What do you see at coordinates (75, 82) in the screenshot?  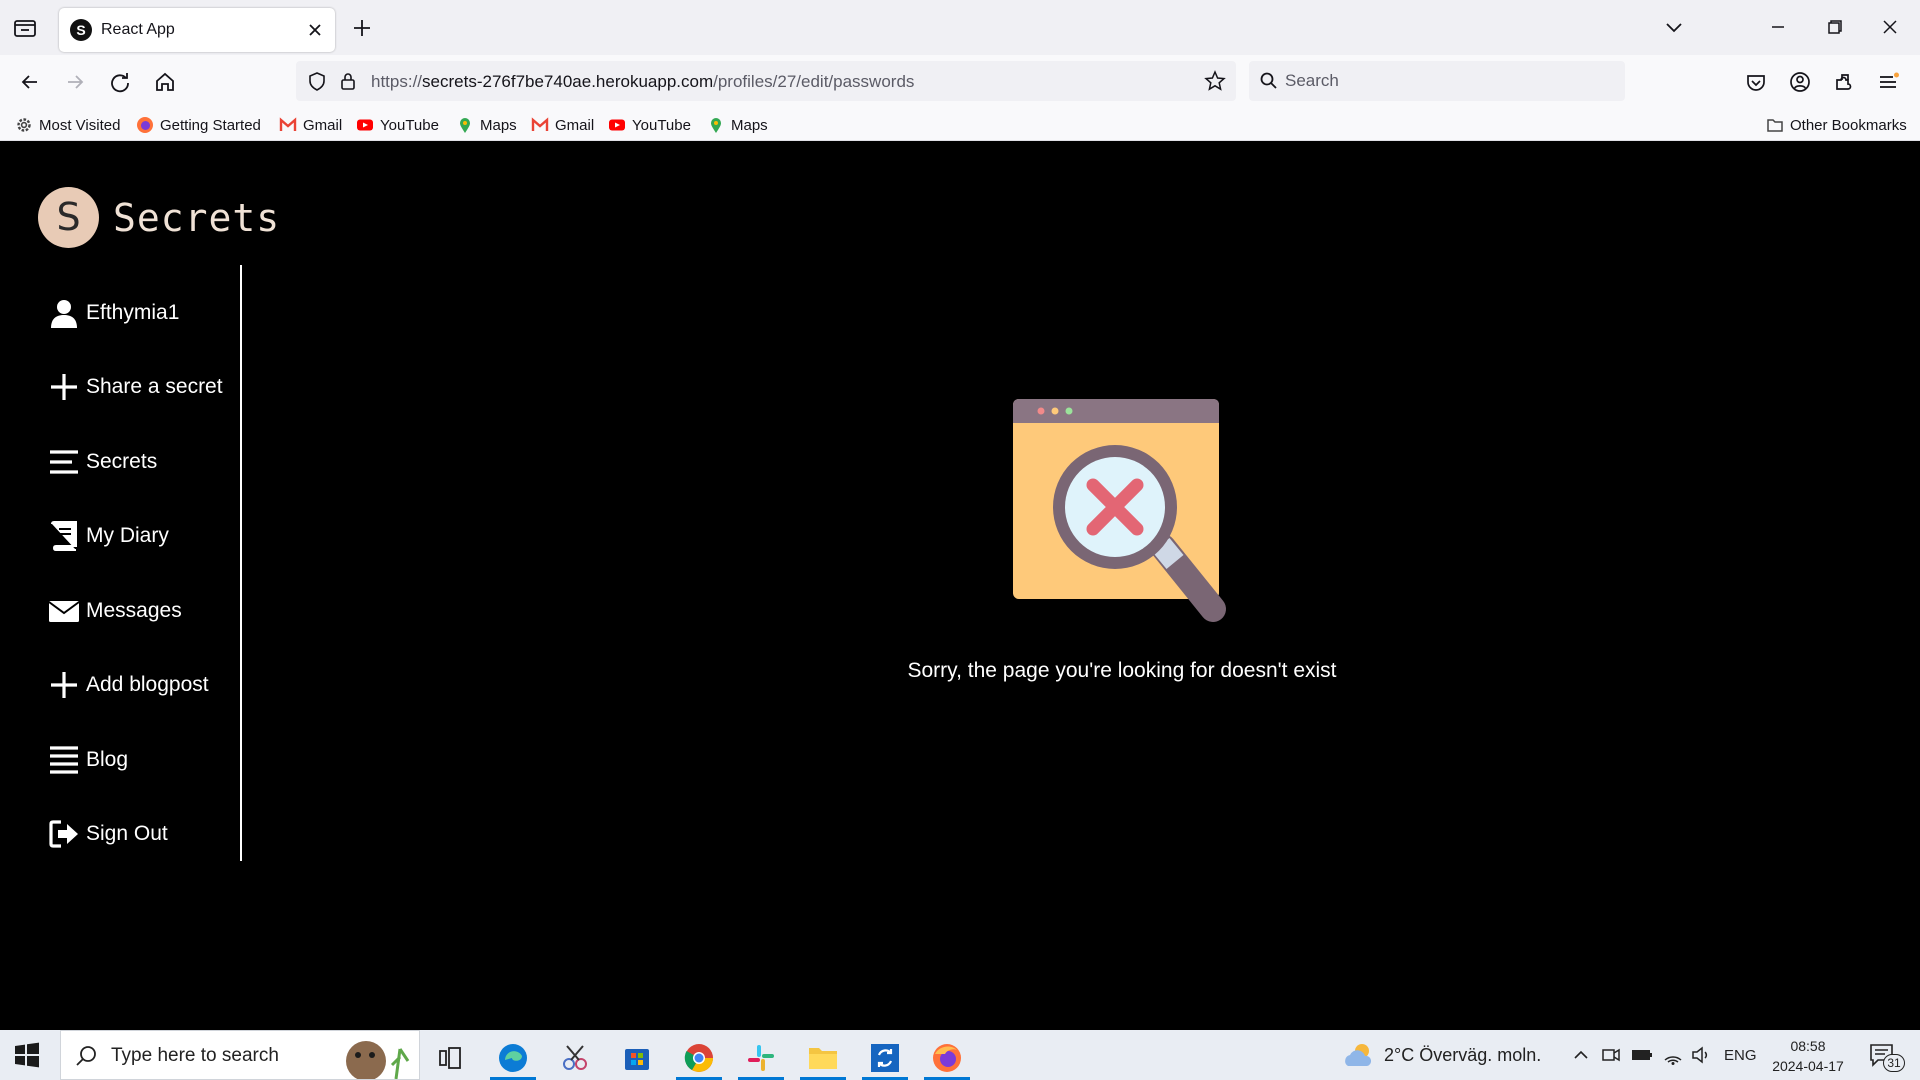 I see `forward-icon` at bounding box center [75, 82].